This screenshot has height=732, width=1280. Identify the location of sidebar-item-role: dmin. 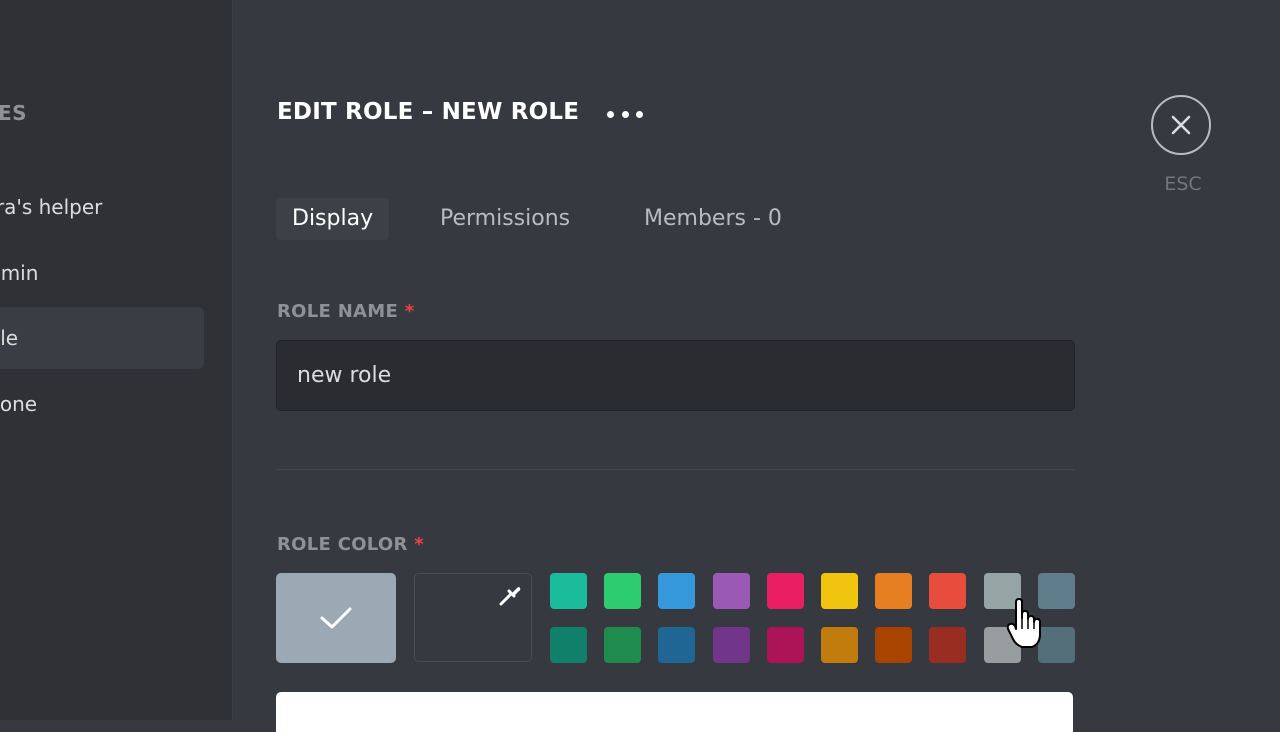
(102, 273).